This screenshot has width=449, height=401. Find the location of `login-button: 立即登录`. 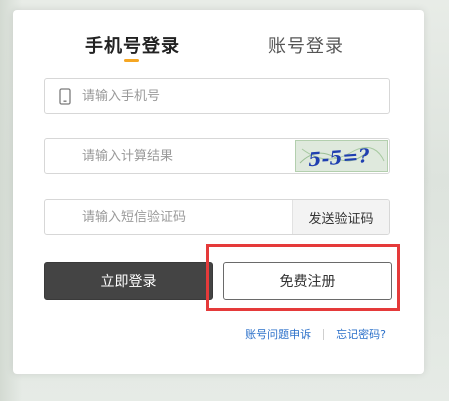

login-button: 立即登录 is located at coordinates (128, 281).